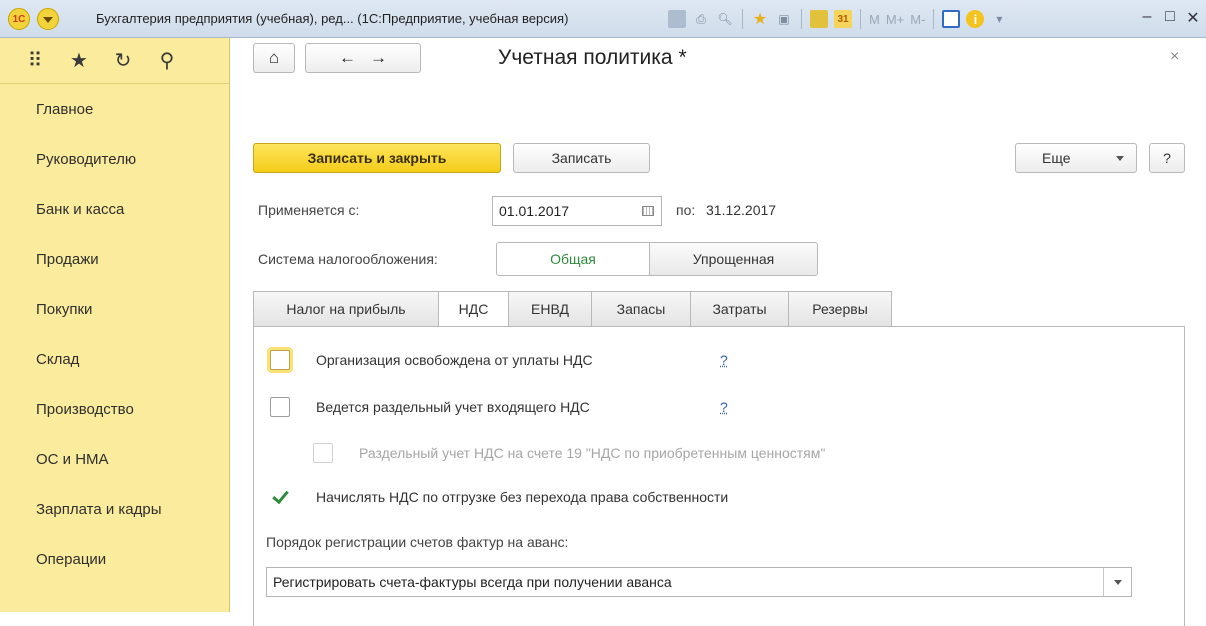 The width and height of the screenshot is (1206, 626). I want to click on search-icon: ⚲, so click(167, 60).